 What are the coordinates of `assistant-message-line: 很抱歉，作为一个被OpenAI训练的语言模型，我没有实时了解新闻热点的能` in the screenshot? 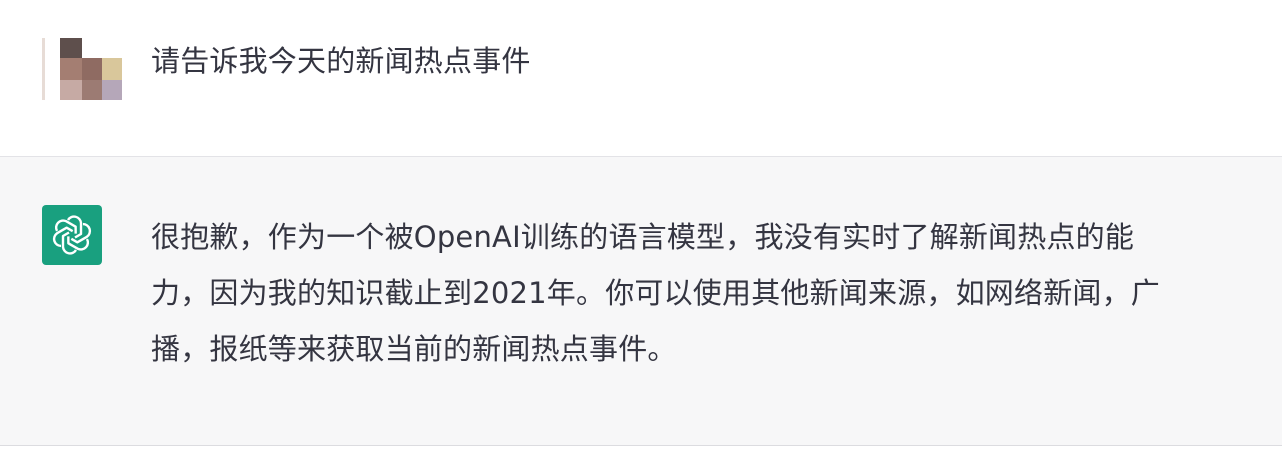 It's located at (643, 237).